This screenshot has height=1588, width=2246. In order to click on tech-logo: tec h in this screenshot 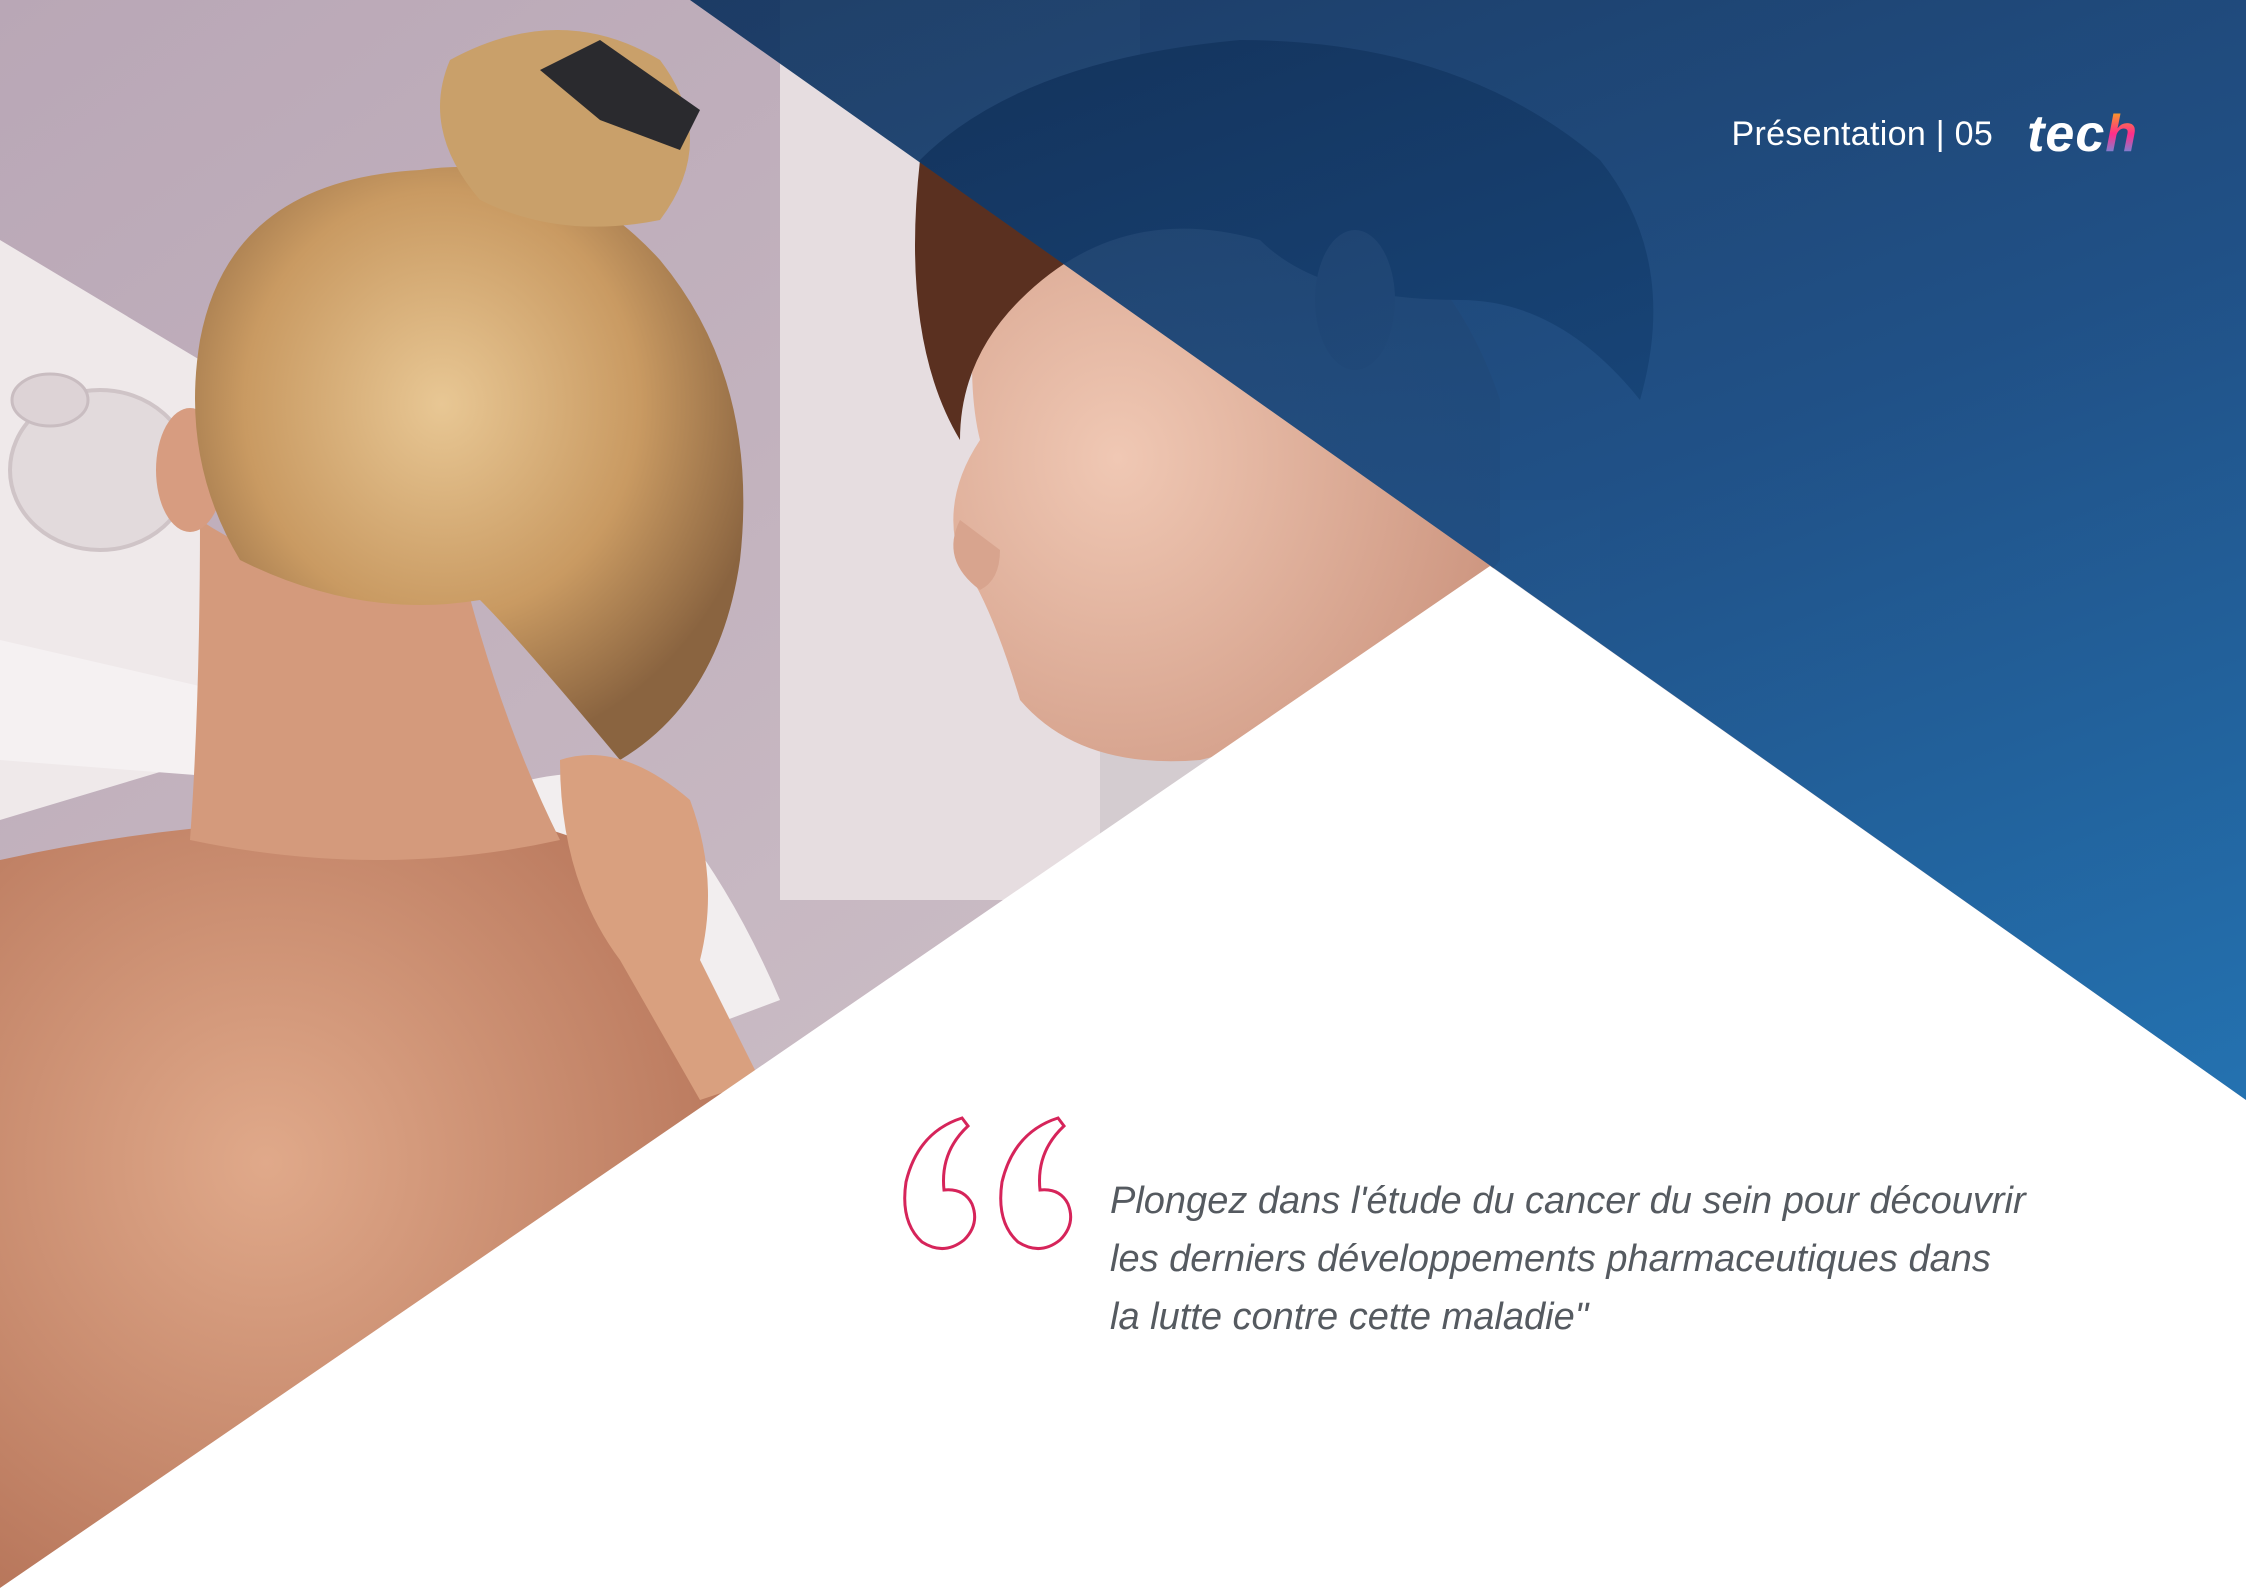, I will do `click(2082, 134)`.